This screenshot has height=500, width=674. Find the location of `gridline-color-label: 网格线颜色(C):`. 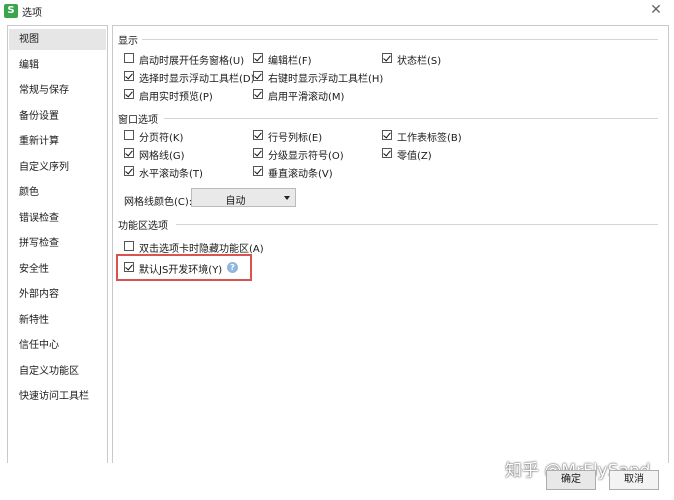

gridline-color-label: 网格线颜色(C): is located at coordinates (158, 202).